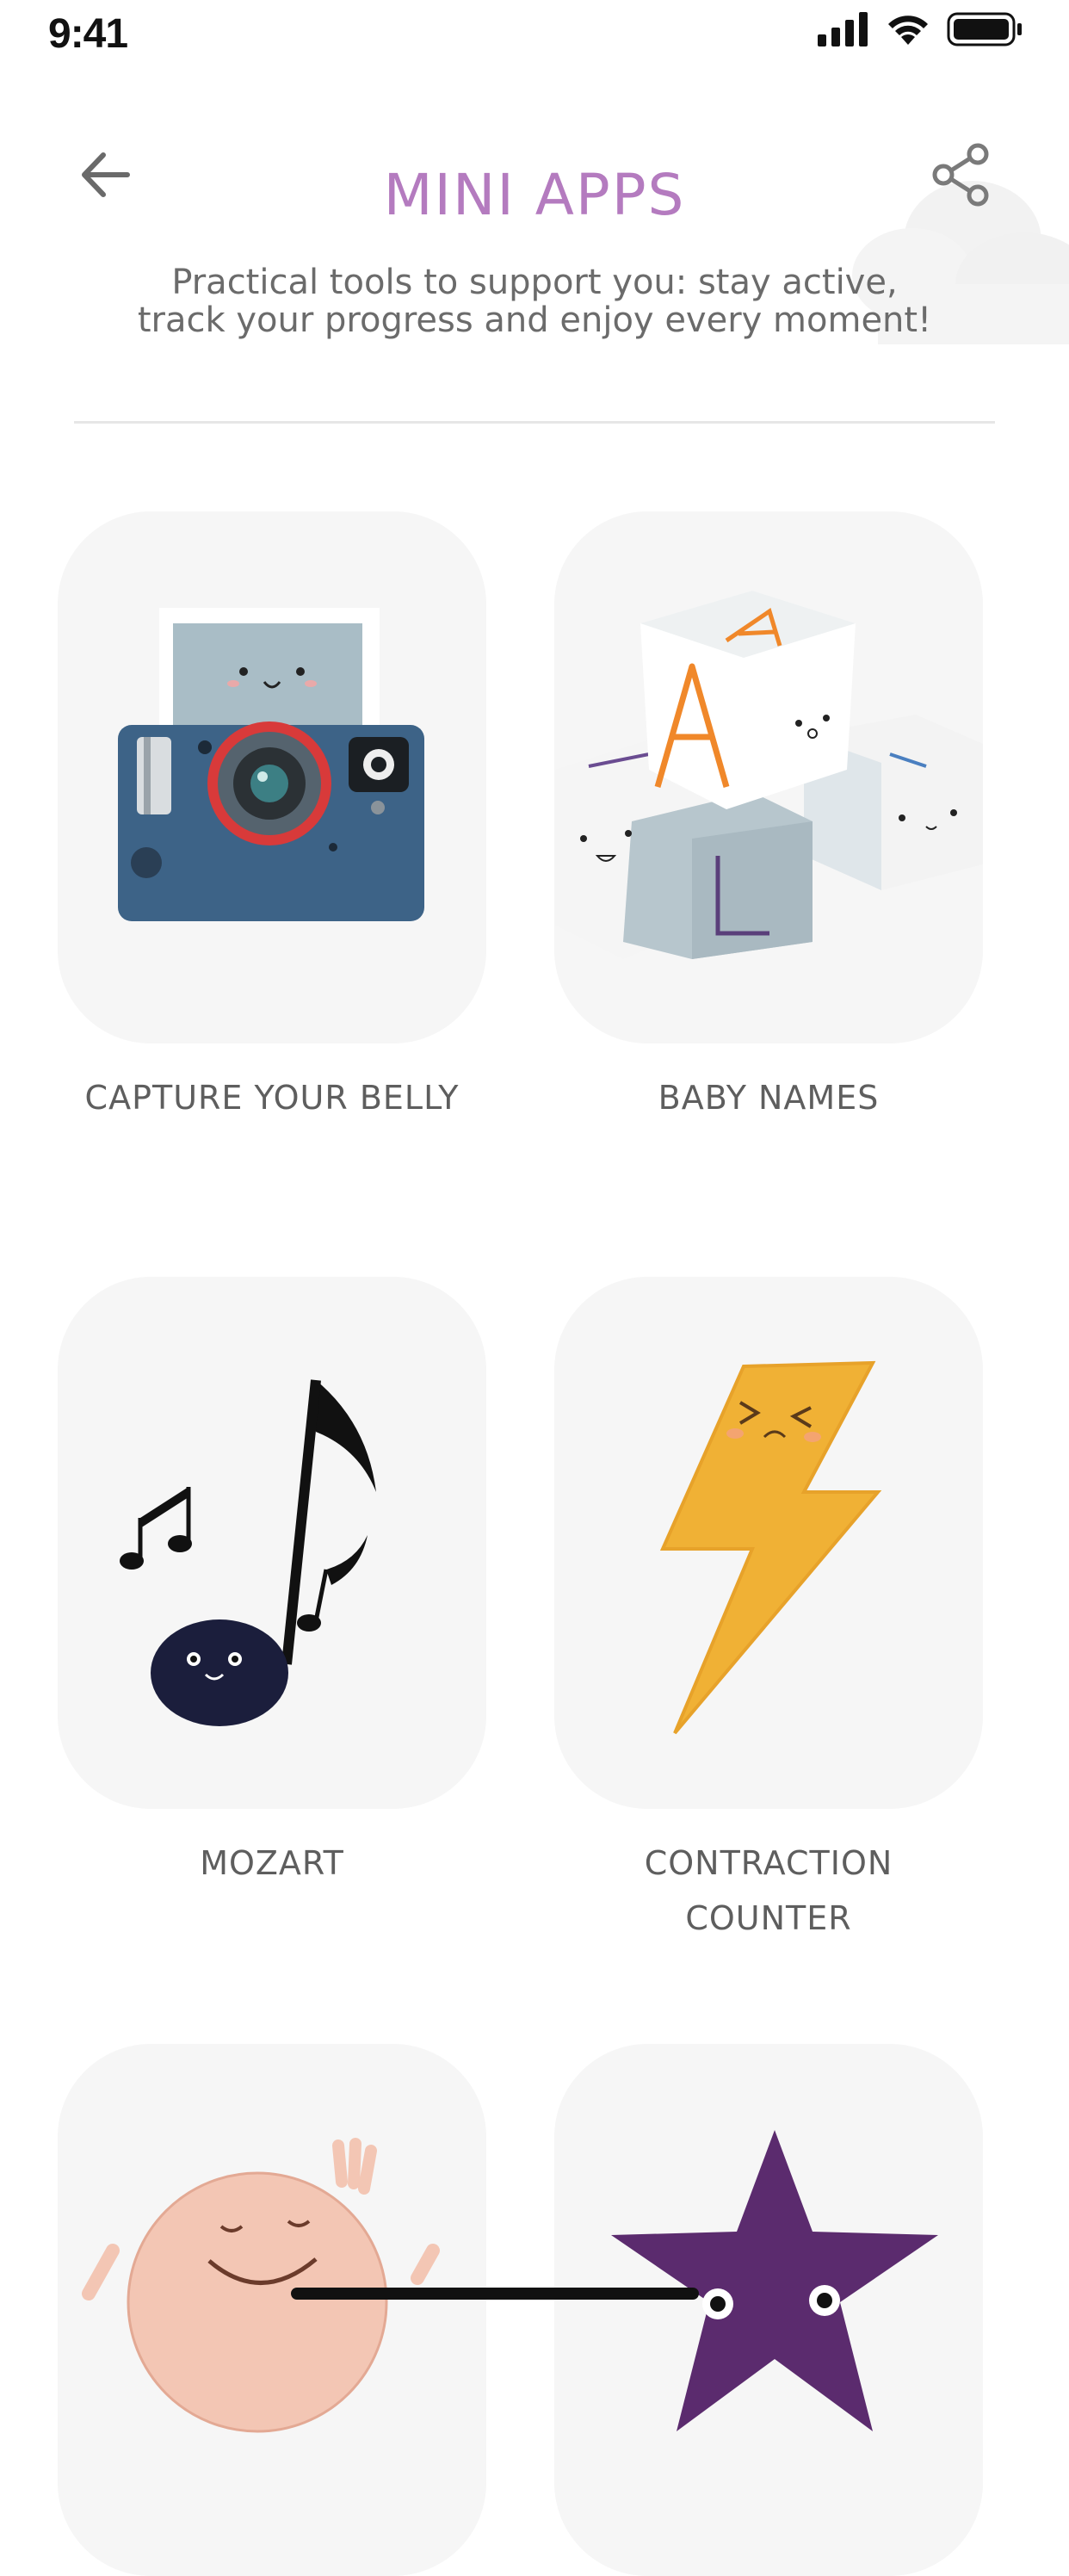  What do you see at coordinates (775, 2280) in the screenshot?
I see `star-icon` at bounding box center [775, 2280].